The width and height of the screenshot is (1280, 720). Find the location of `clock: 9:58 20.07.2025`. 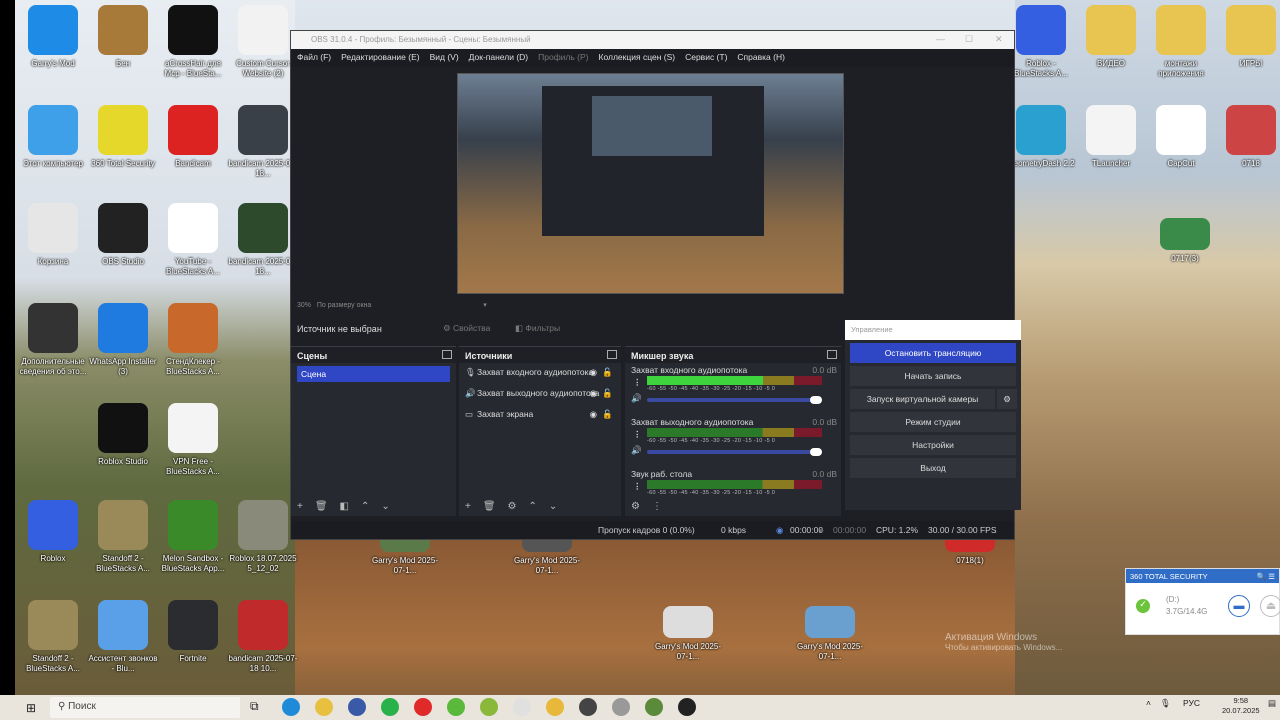

clock: 9:58 20.07.2025 is located at coordinates (1241, 706).